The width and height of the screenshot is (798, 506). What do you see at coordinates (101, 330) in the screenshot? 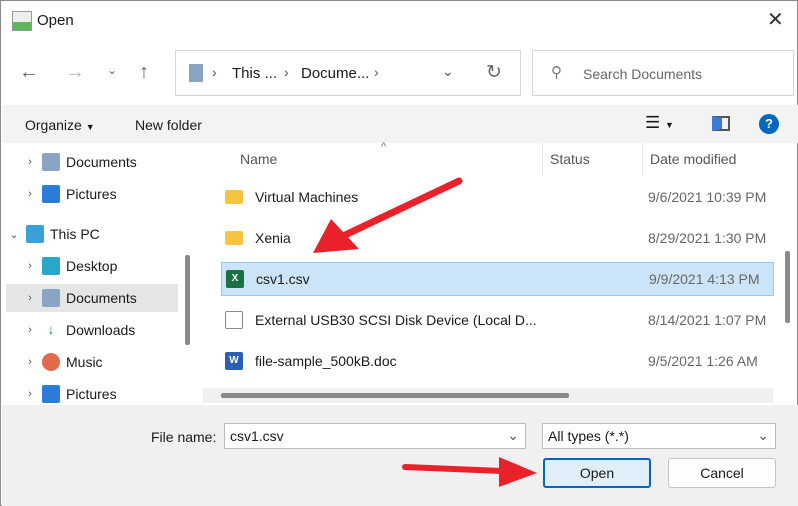
I see `sidebar-item-label: Downloads` at bounding box center [101, 330].